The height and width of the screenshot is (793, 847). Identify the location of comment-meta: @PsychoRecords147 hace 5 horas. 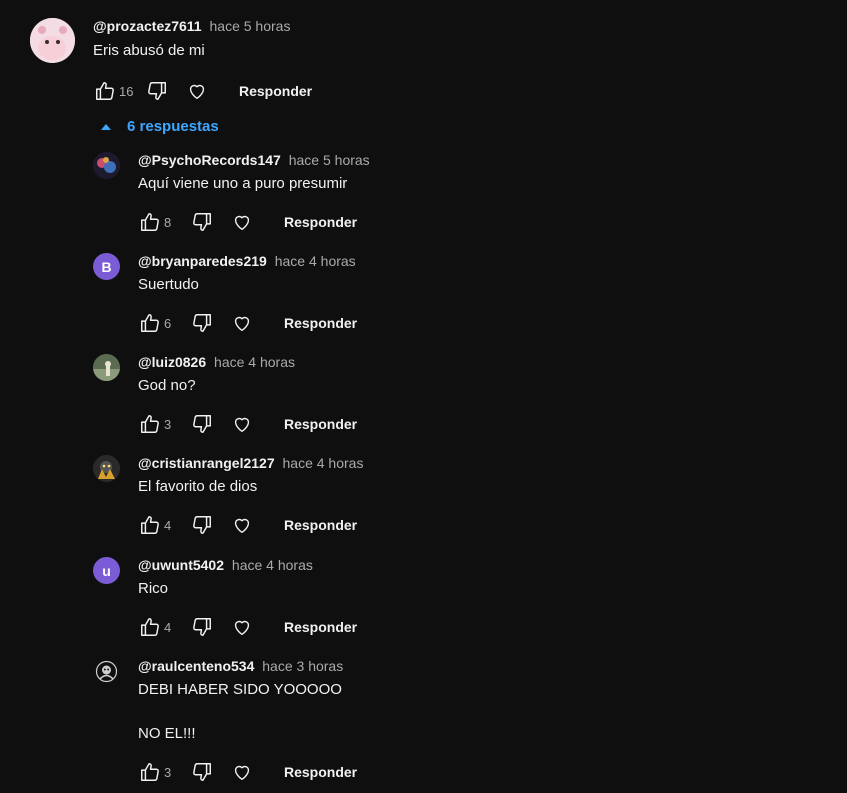
(254, 160).